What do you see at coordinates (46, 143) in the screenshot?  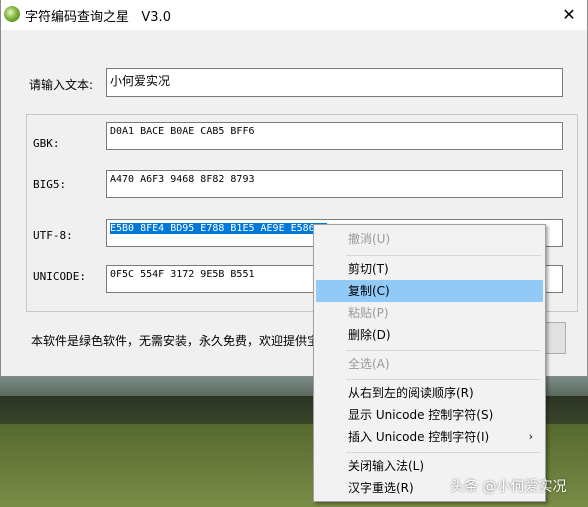 I see `gbk-label: GBK:` at bounding box center [46, 143].